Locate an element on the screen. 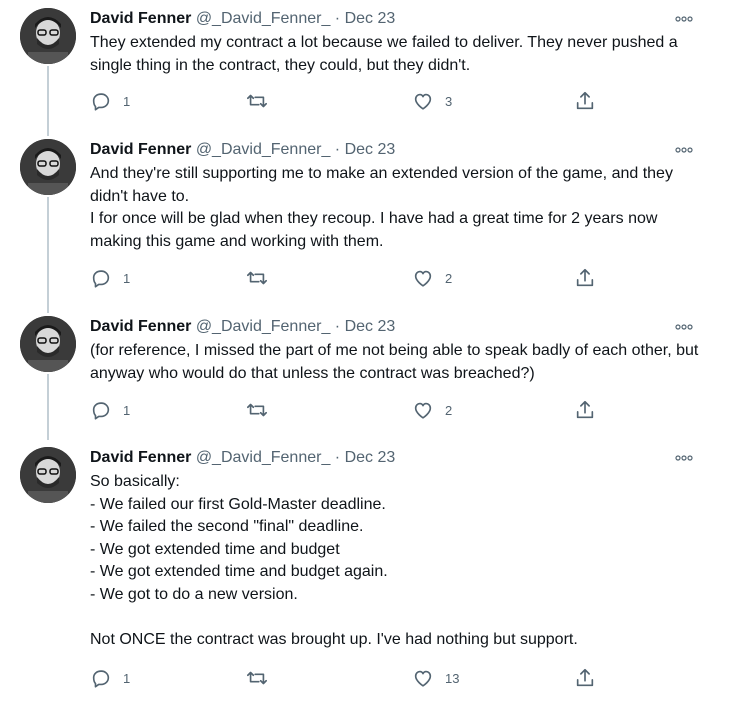 This screenshot has width=730, height=709. like-button: 3 is located at coordinates (432, 101).